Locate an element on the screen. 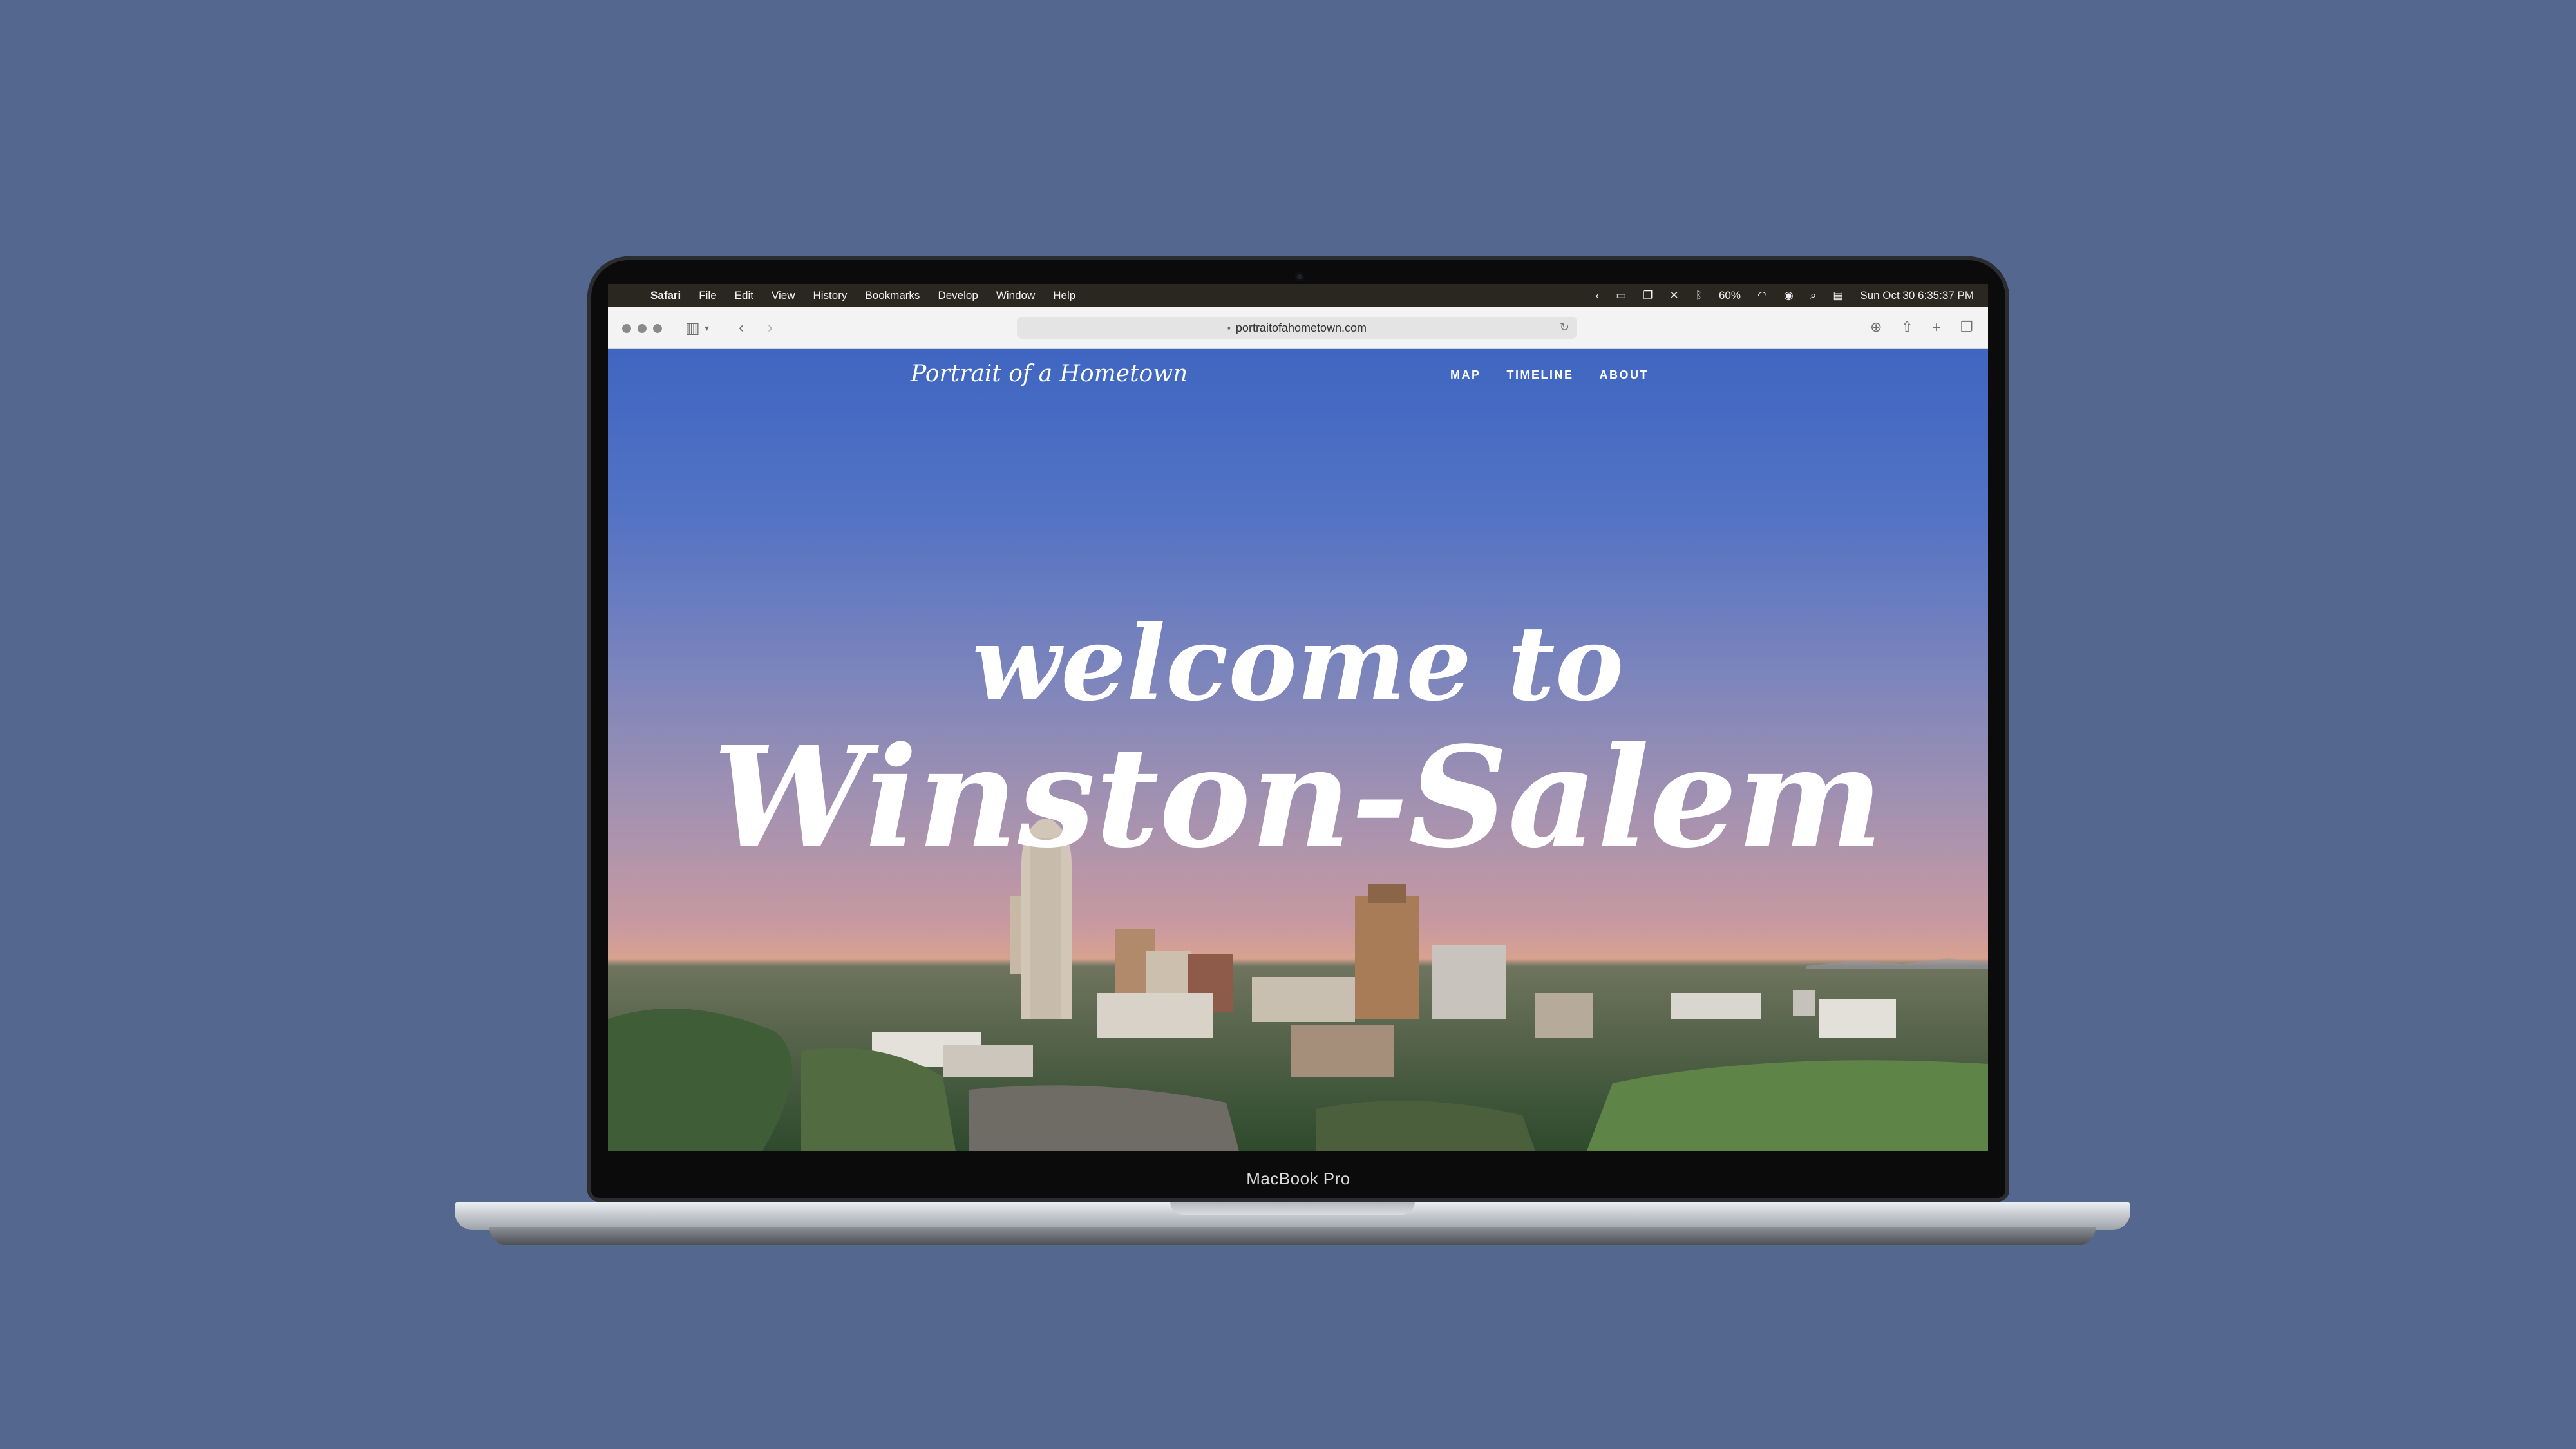  close-window-button is located at coordinates (626, 328).